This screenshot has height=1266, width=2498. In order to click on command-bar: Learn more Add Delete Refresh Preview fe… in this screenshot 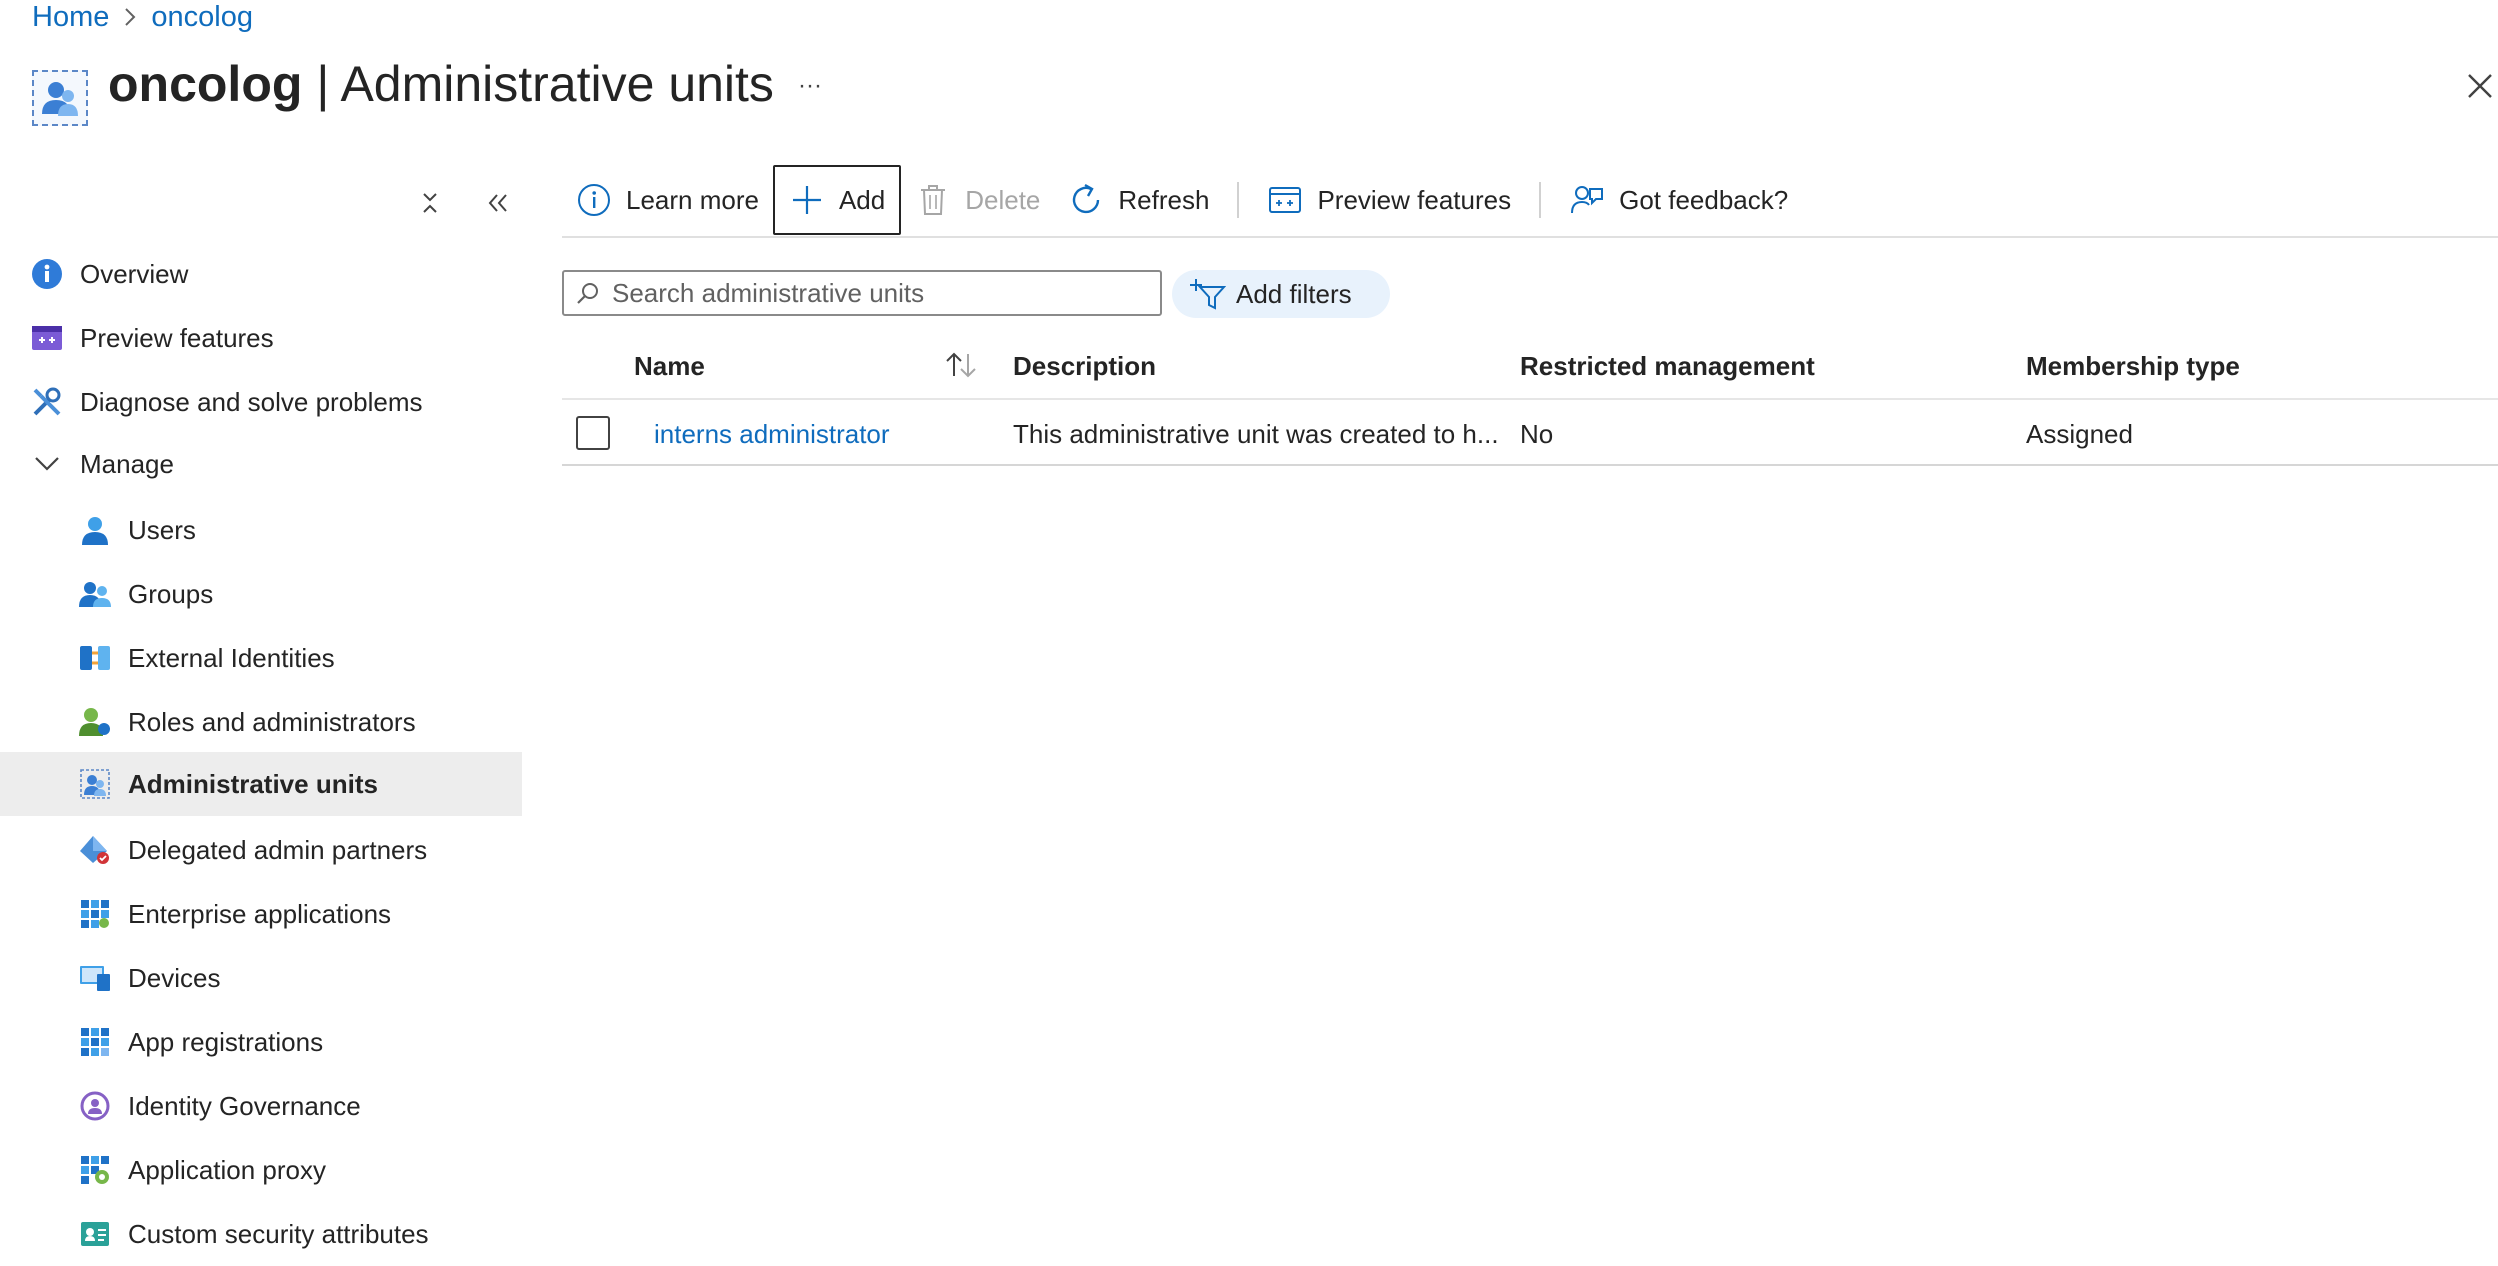, I will do `click(1182, 200)`.